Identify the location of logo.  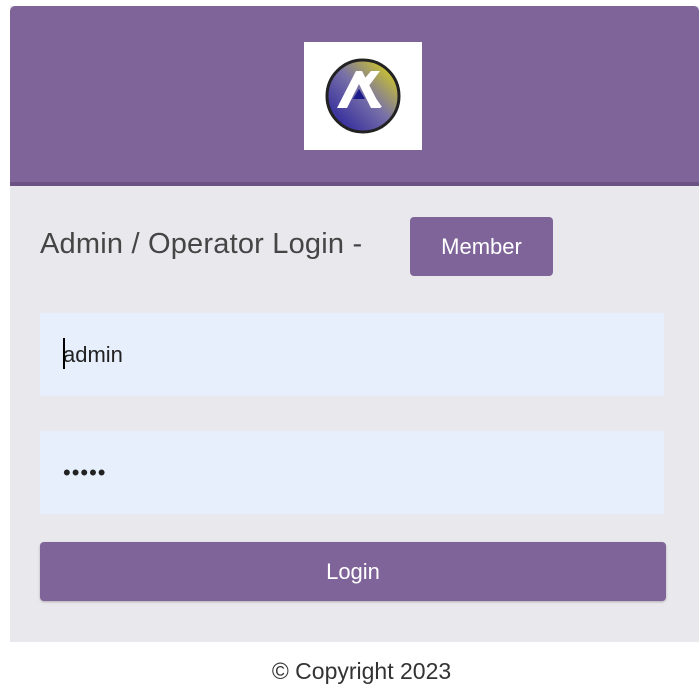
(363, 96).